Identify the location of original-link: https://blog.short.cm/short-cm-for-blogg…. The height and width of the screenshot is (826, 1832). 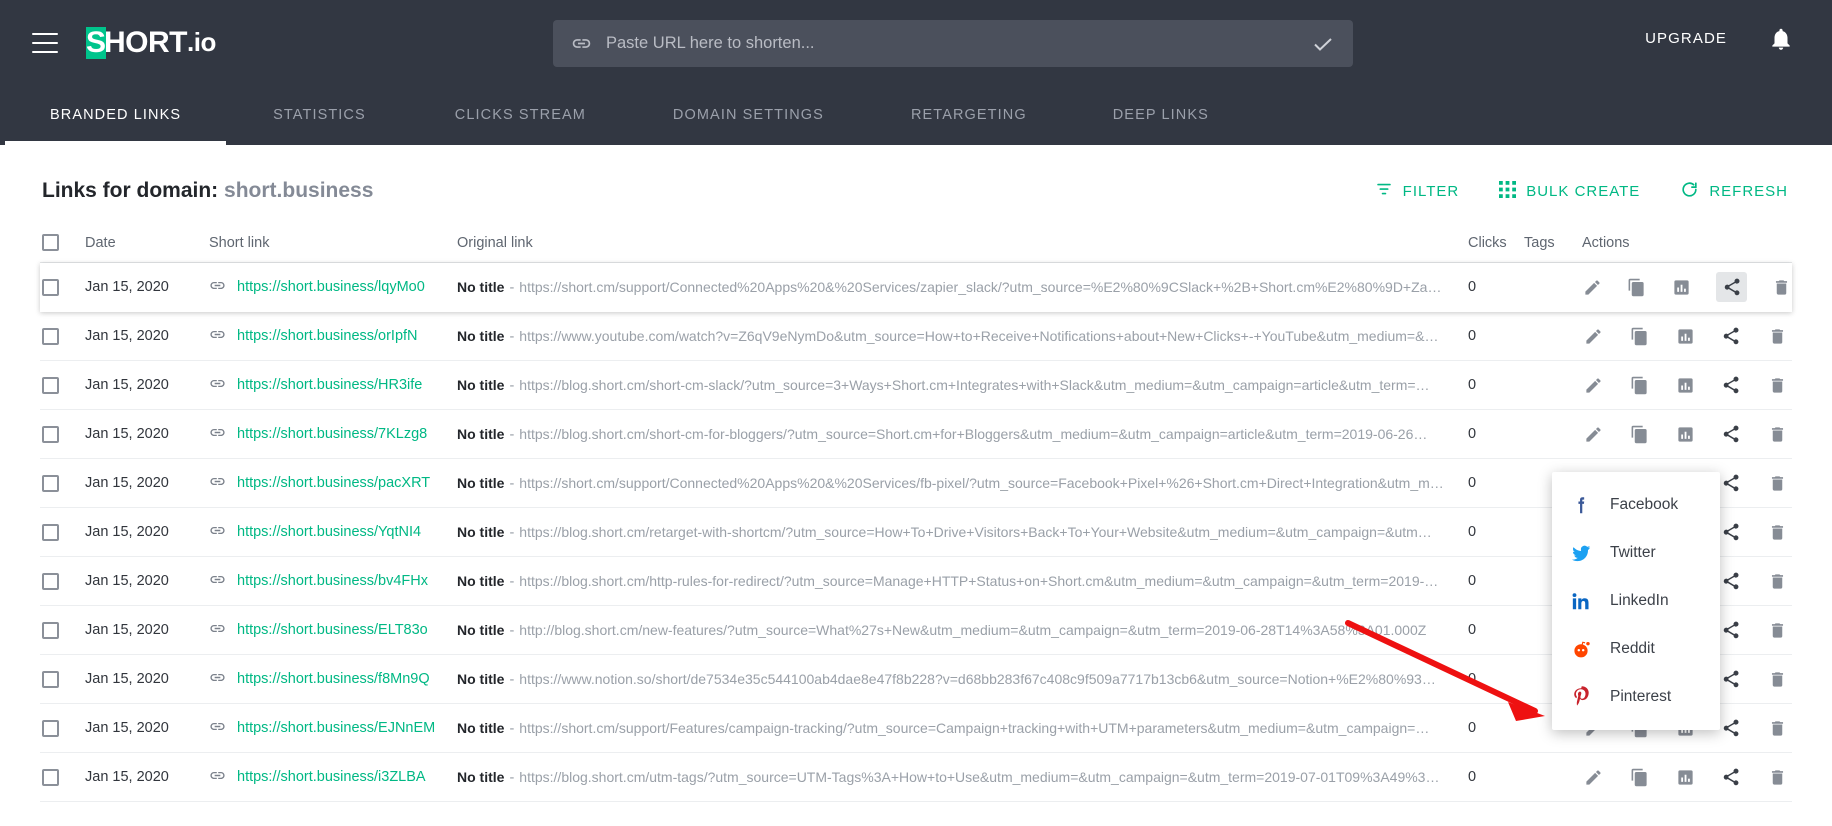
(973, 434).